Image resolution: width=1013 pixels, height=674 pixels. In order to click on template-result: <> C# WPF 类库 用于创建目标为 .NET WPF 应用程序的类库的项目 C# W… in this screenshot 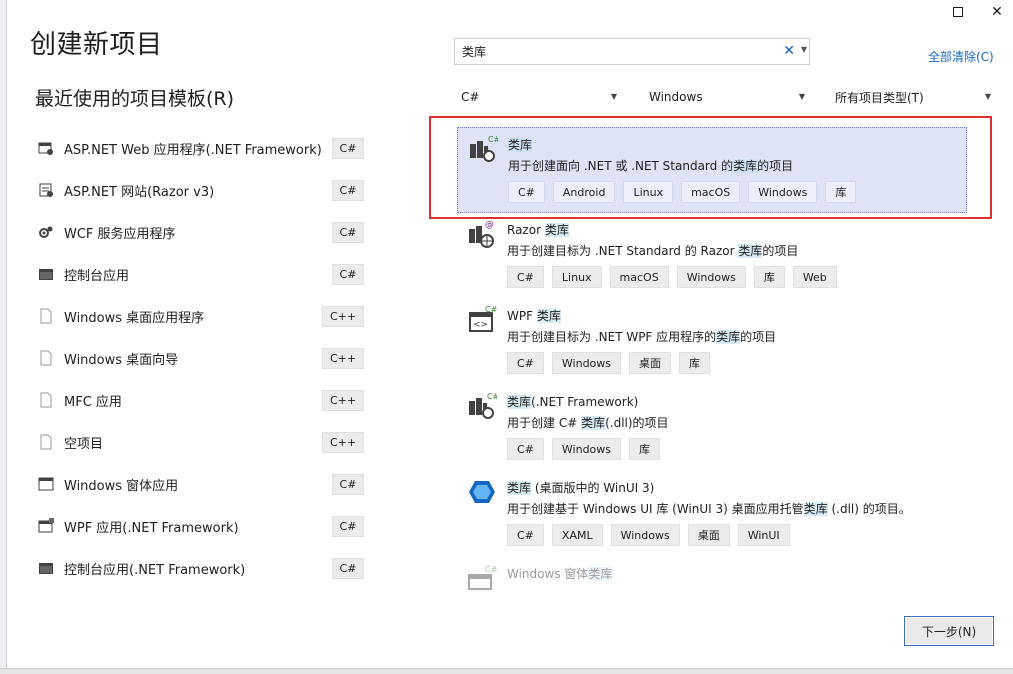, I will do `click(722, 342)`.